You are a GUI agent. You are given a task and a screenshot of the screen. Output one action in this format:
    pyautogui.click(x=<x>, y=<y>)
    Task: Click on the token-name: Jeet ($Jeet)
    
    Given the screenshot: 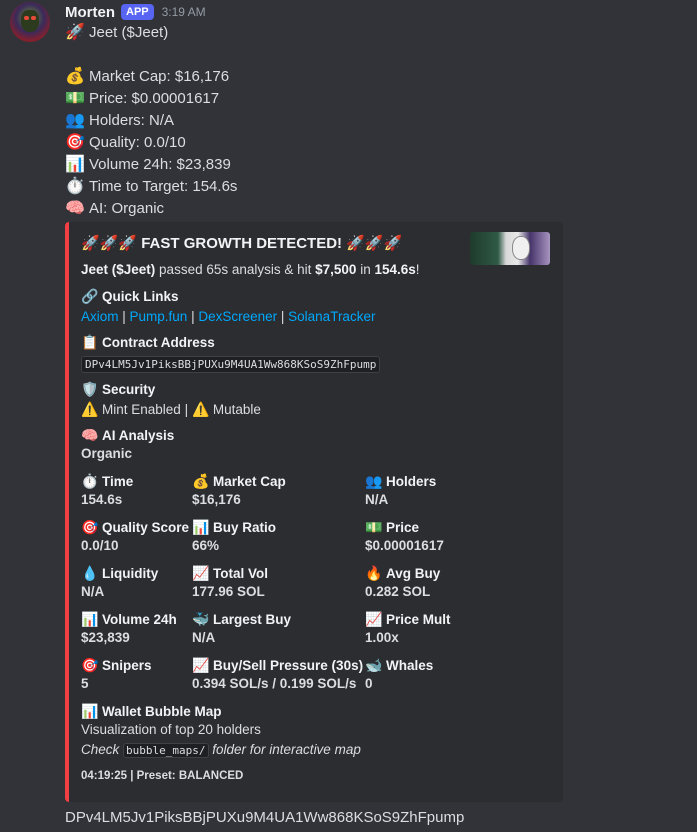 What is the action you would take?
    pyautogui.click(x=118, y=269)
    